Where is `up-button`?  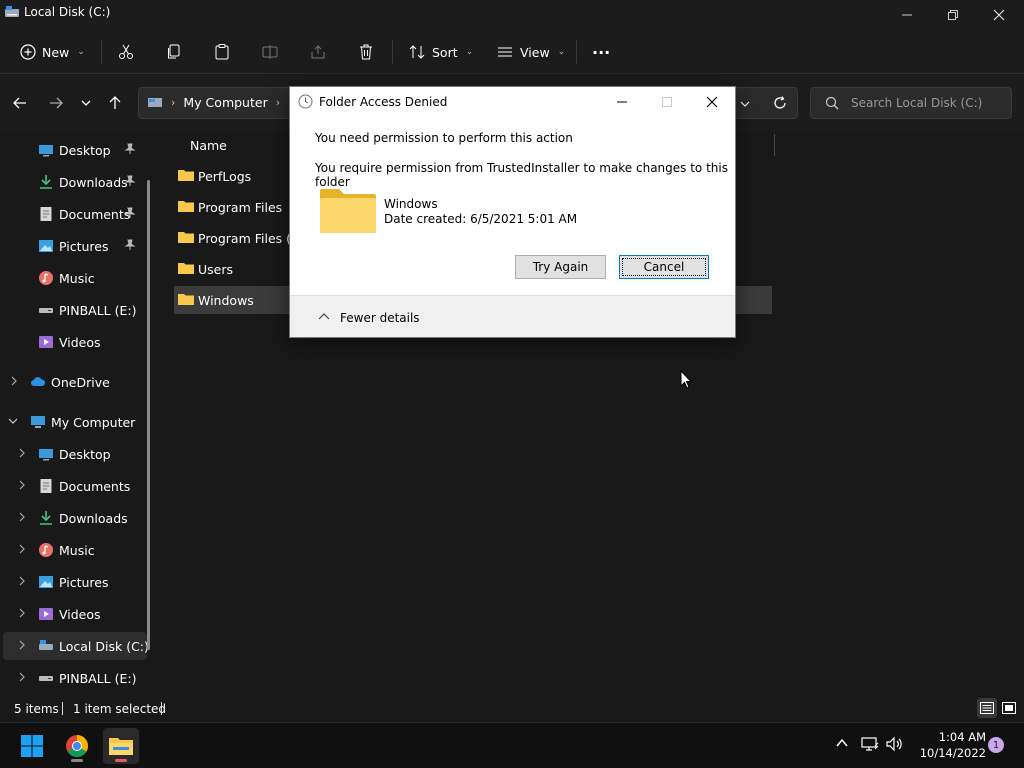 up-button is located at coordinates (115, 103).